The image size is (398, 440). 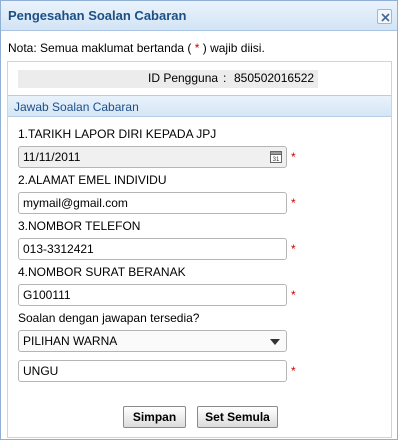 I want to click on challenge-question-label: Soalan dengan jawapan tersedia?, so click(x=109, y=318).